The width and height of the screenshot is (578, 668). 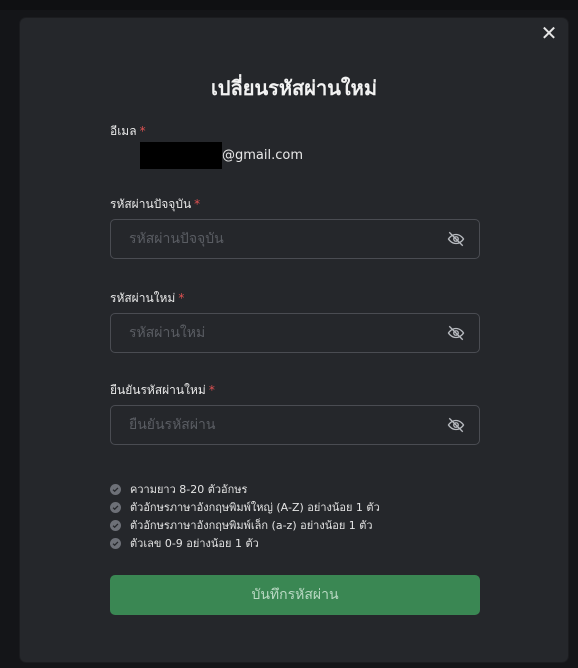 What do you see at coordinates (147, 298) in the screenshot?
I see `new-password-label: รหัสผ่านใหม่ *` at bounding box center [147, 298].